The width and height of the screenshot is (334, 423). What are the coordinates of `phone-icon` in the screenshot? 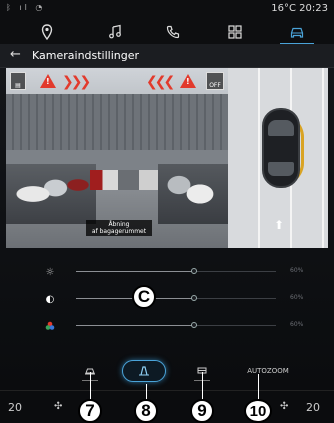 It's located at (173, 32).